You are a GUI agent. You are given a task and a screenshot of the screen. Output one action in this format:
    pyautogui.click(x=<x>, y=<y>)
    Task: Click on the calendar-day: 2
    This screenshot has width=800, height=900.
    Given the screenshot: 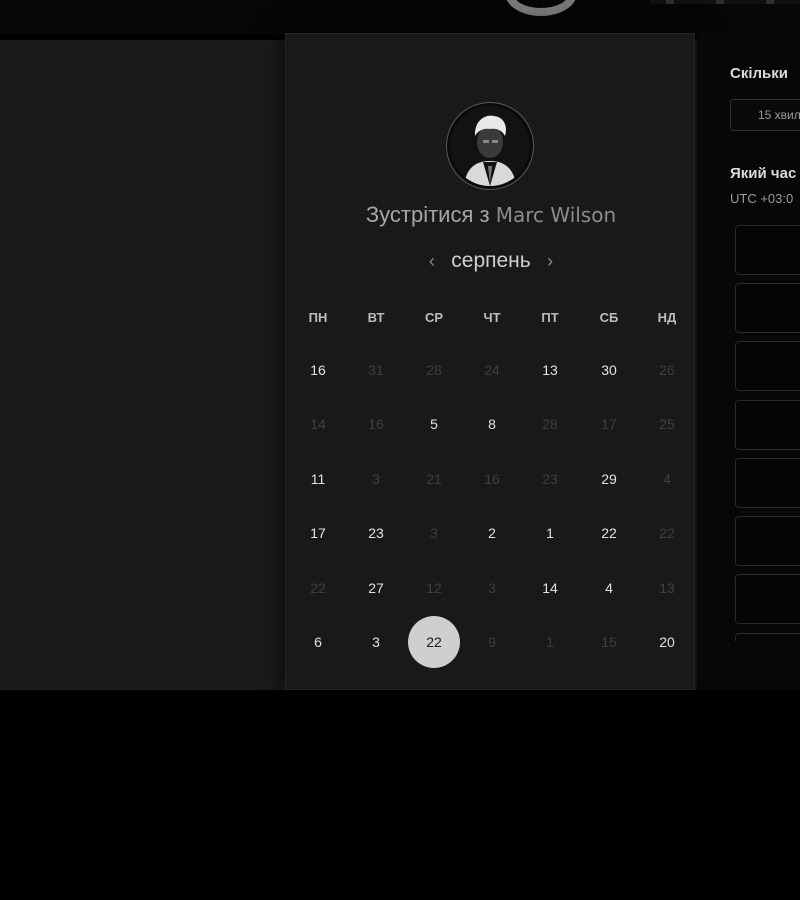 What is the action you would take?
    pyautogui.click(x=492, y=533)
    